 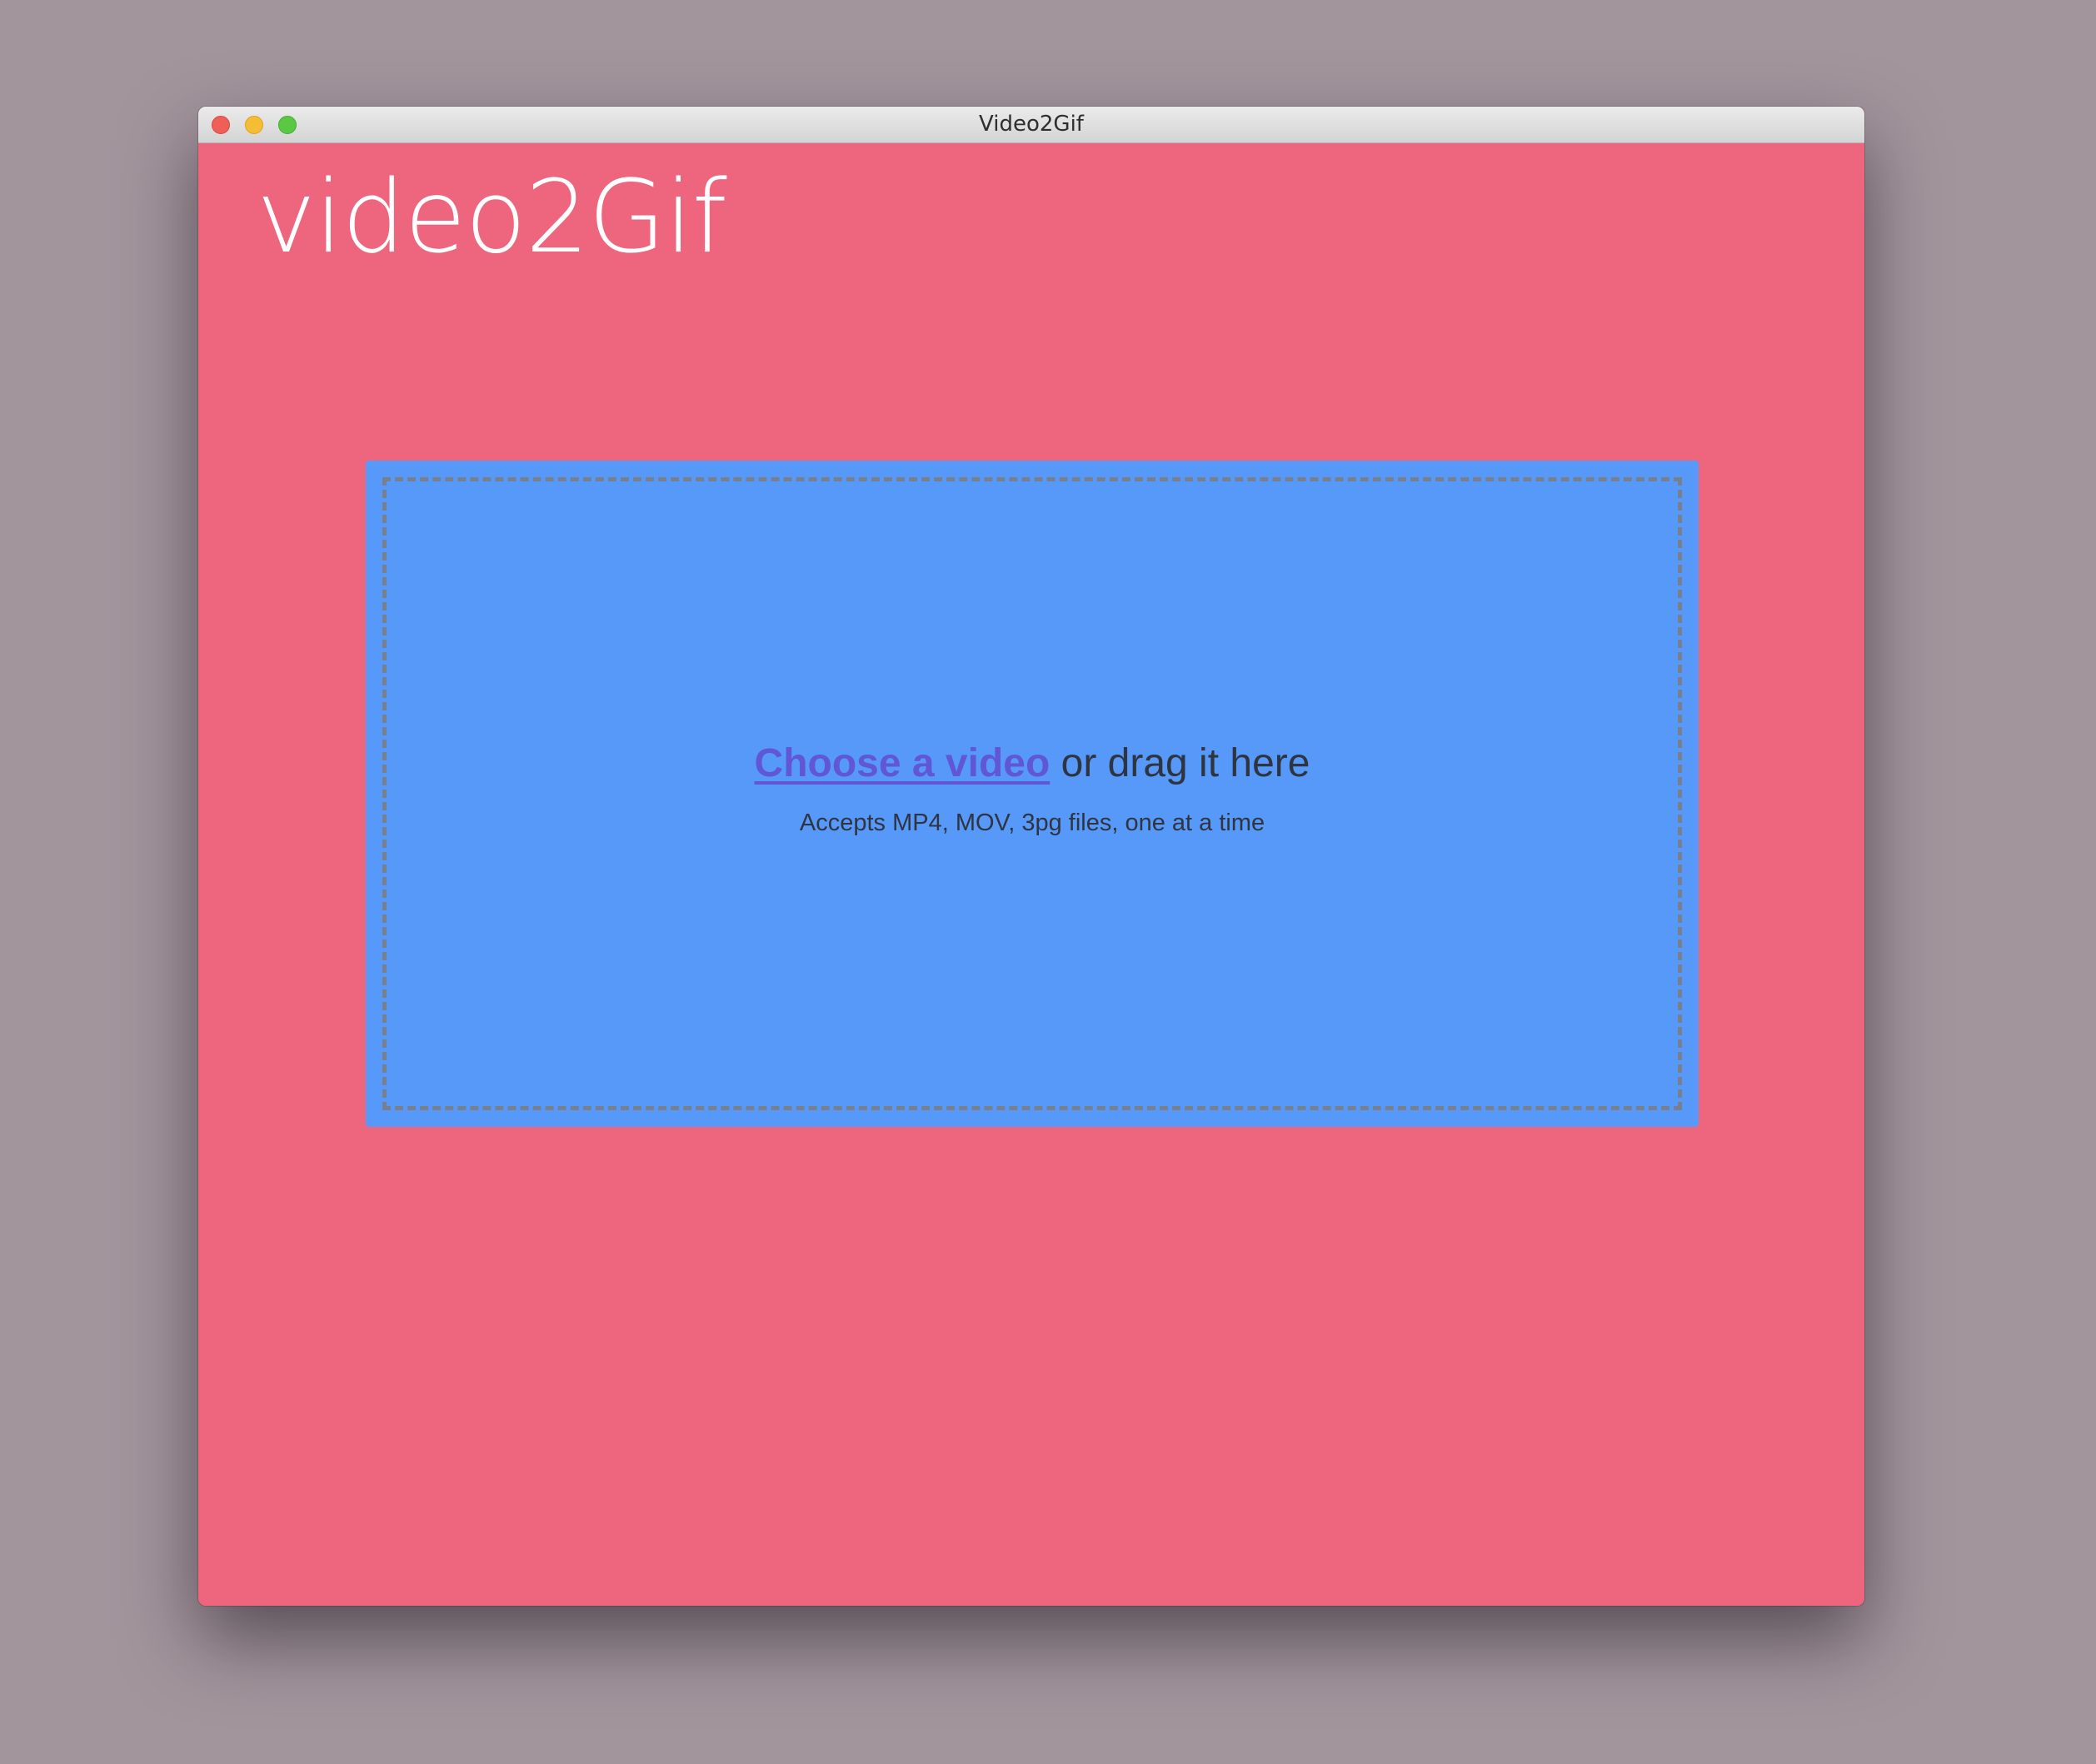 What do you see at coordinates (902, 763) in the screenshot?
I see `choose-video-link: Choose a video` at bounding box center [902, 763].